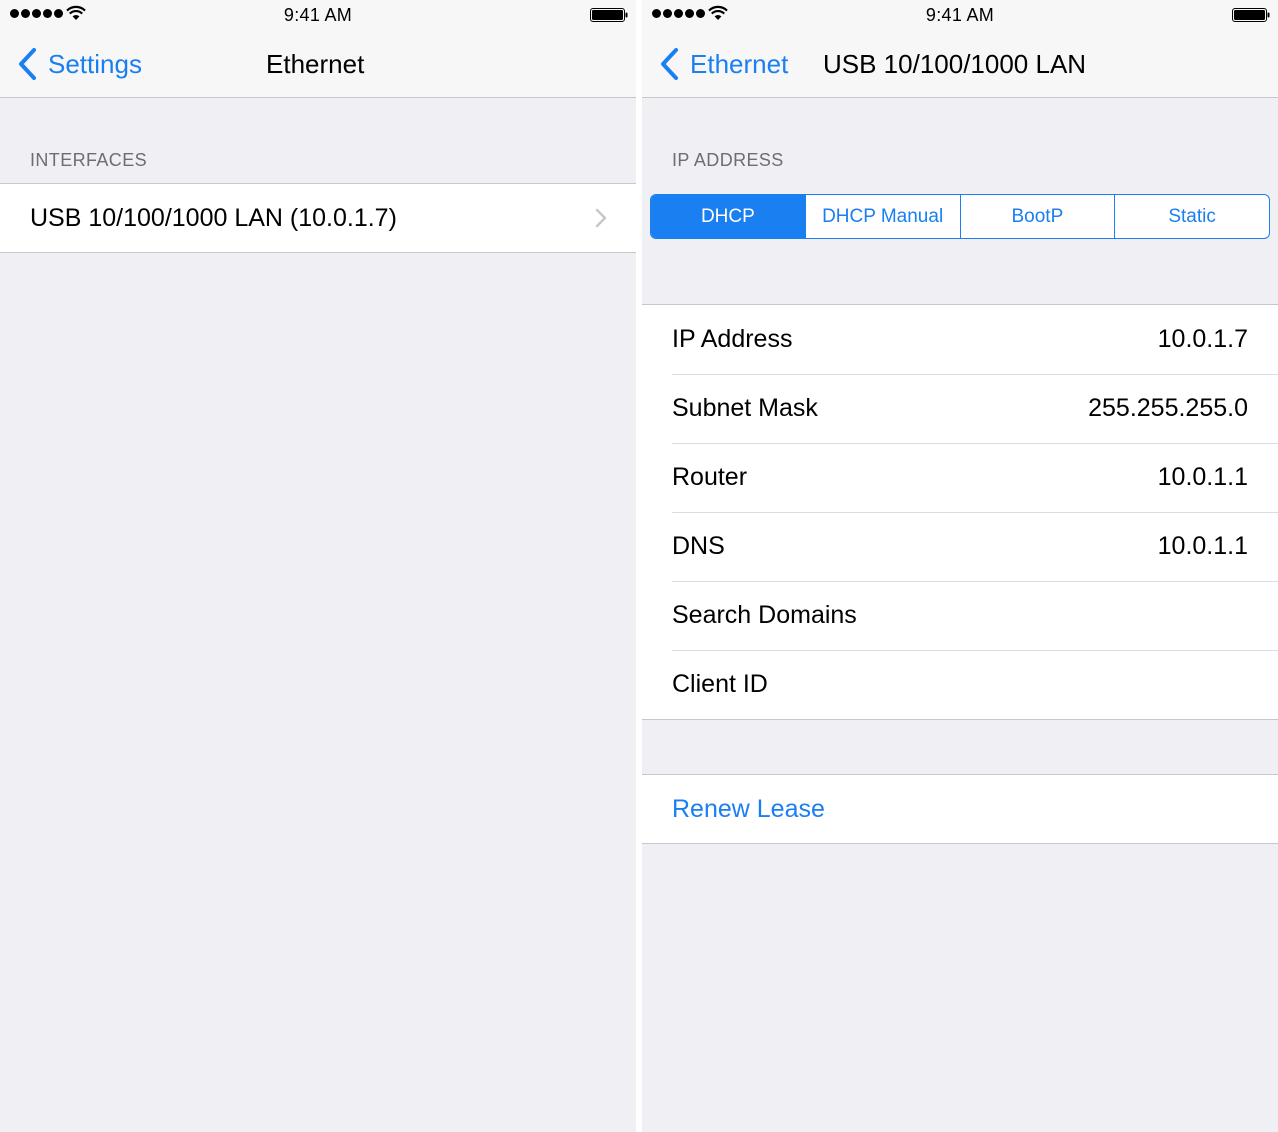 This screenshot has height=1132, width=1278. What do you see at coordinates (882, 216) in the screenshot?
I see `segment-dhcp-manual: DHCP Manual` at bounding box center [882, 216].